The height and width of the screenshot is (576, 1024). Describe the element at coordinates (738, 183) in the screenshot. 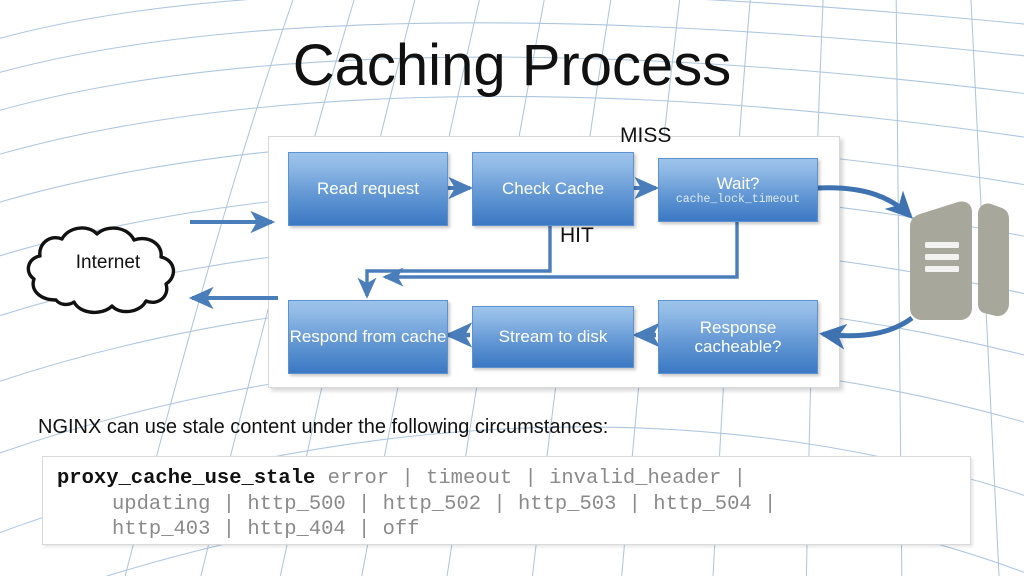

I see `flow-box-label: Wait?` at that location.